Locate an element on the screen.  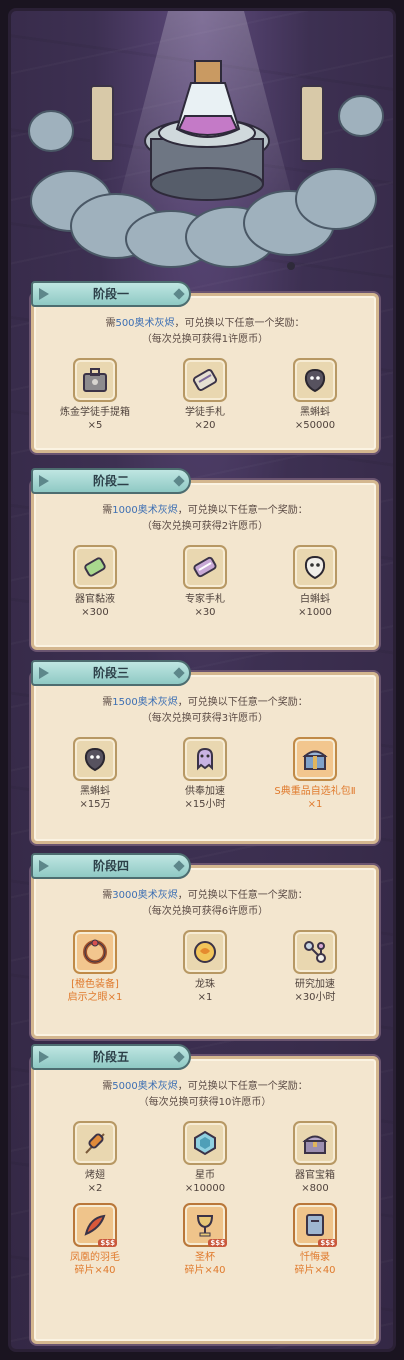
research-icon is located at coordinates (315, 952).